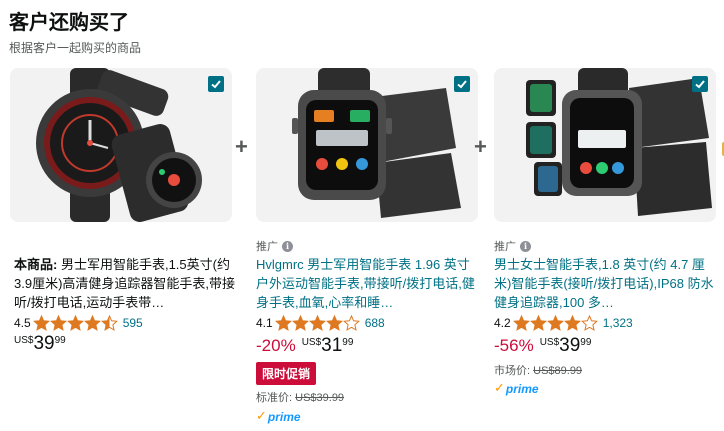  What do you see at coordinates (75, 48) in the screenshot?
I see `section-subtitle: 根据客户一起购买的商品` at bounding box center [75, 48].